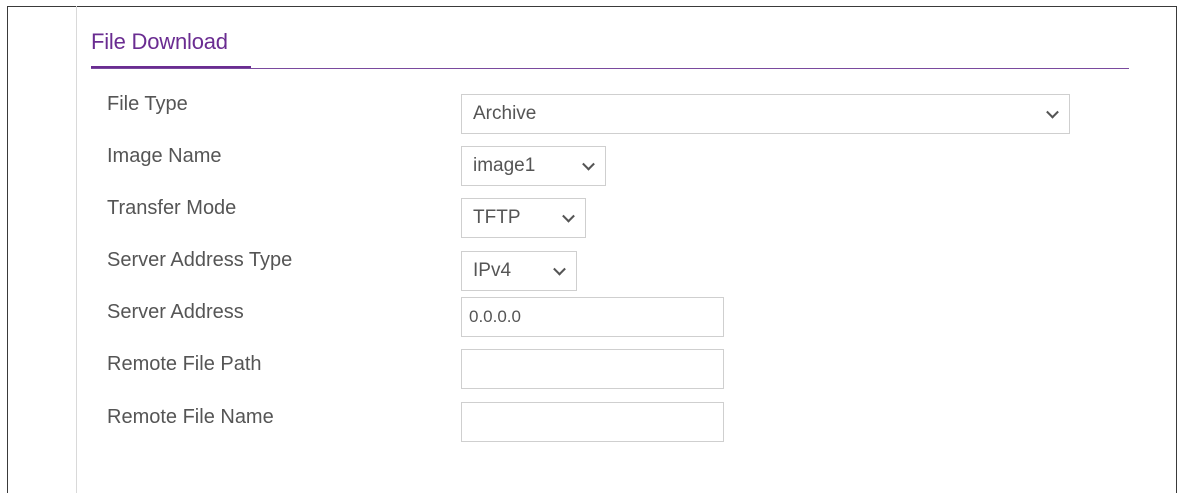 Image resolution: width=1184 pixels, height=493 pixels. I want to click on image-name-select: image1, so click(533, 166).